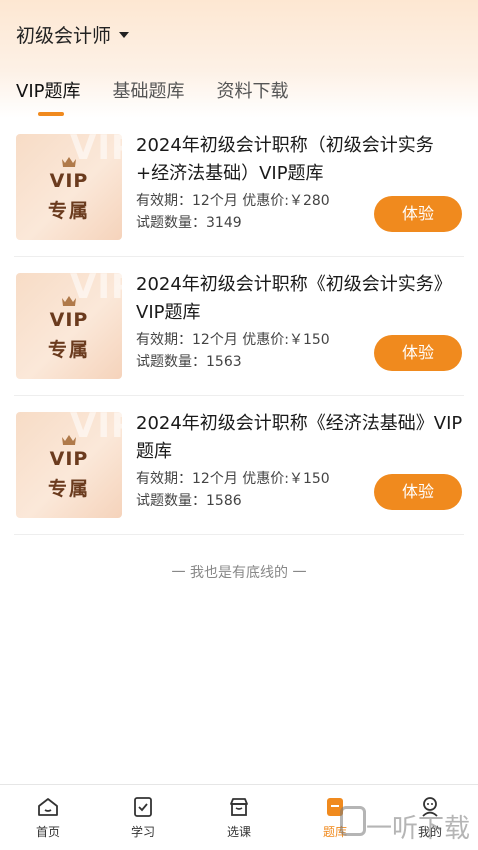 Image resolution: width=478 pixels, height=850 pixels. I want to click on product-title: 2024年初级会计职称《初级会计实务》VIP题库, so click(294, 298).